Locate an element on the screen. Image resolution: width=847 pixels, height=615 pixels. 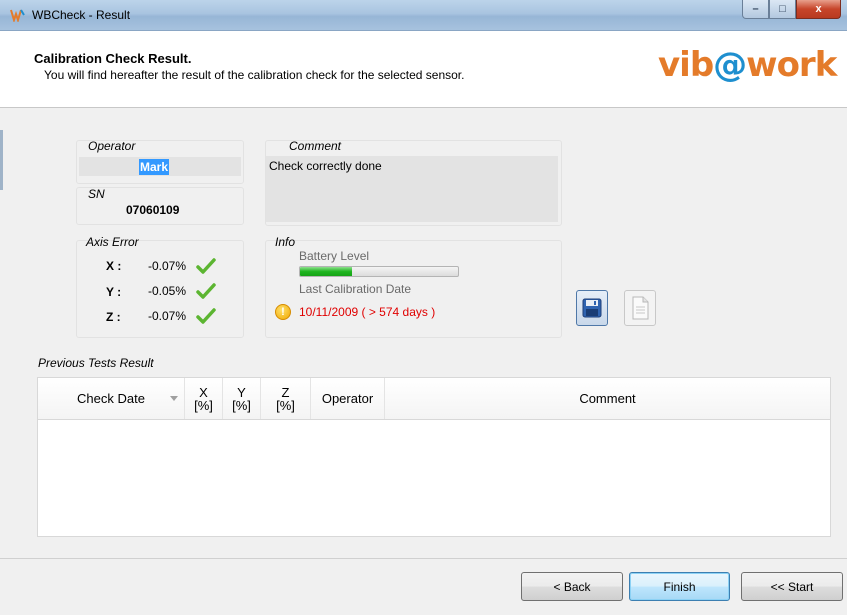
comment-label: Comment is located at coordinates (315, 146).